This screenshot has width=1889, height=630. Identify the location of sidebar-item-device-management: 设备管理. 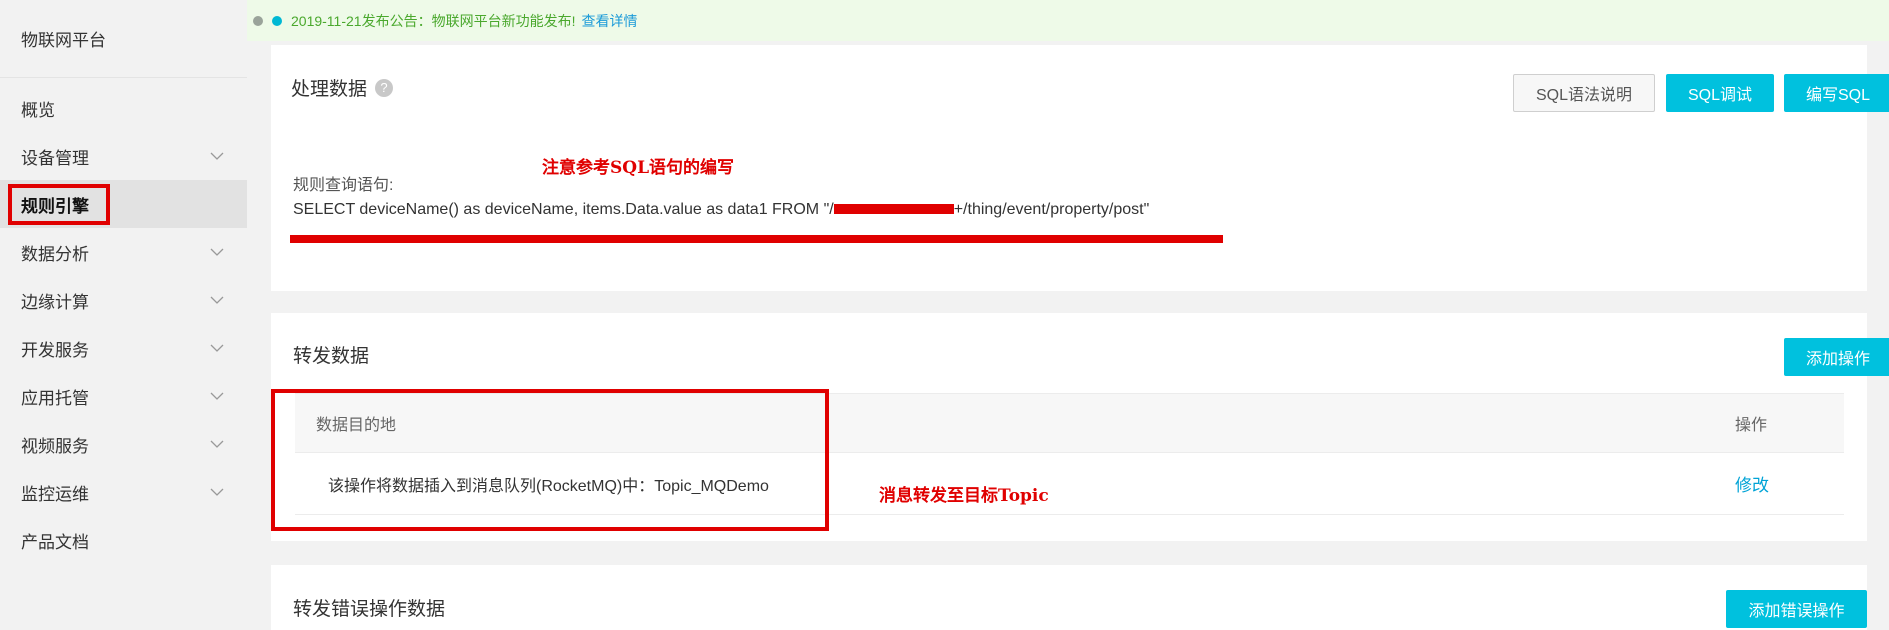
(123, 156).